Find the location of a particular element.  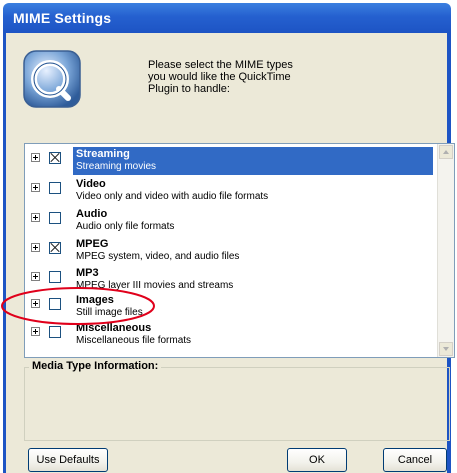

highlight-ellipse-annotation is located at coordinates (78, 306).